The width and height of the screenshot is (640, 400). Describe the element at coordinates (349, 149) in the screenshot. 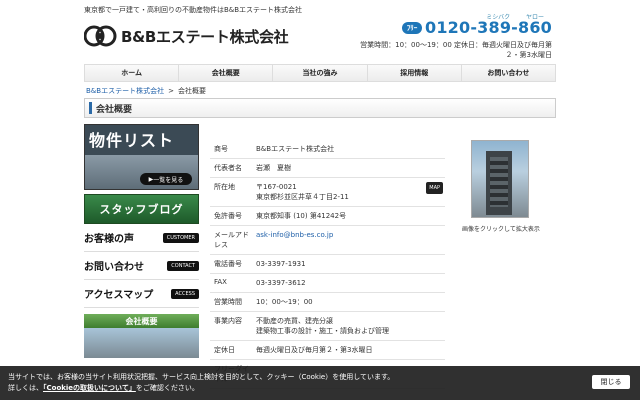

I see `company-row-value: B&Bエステート株式会社` at that location.